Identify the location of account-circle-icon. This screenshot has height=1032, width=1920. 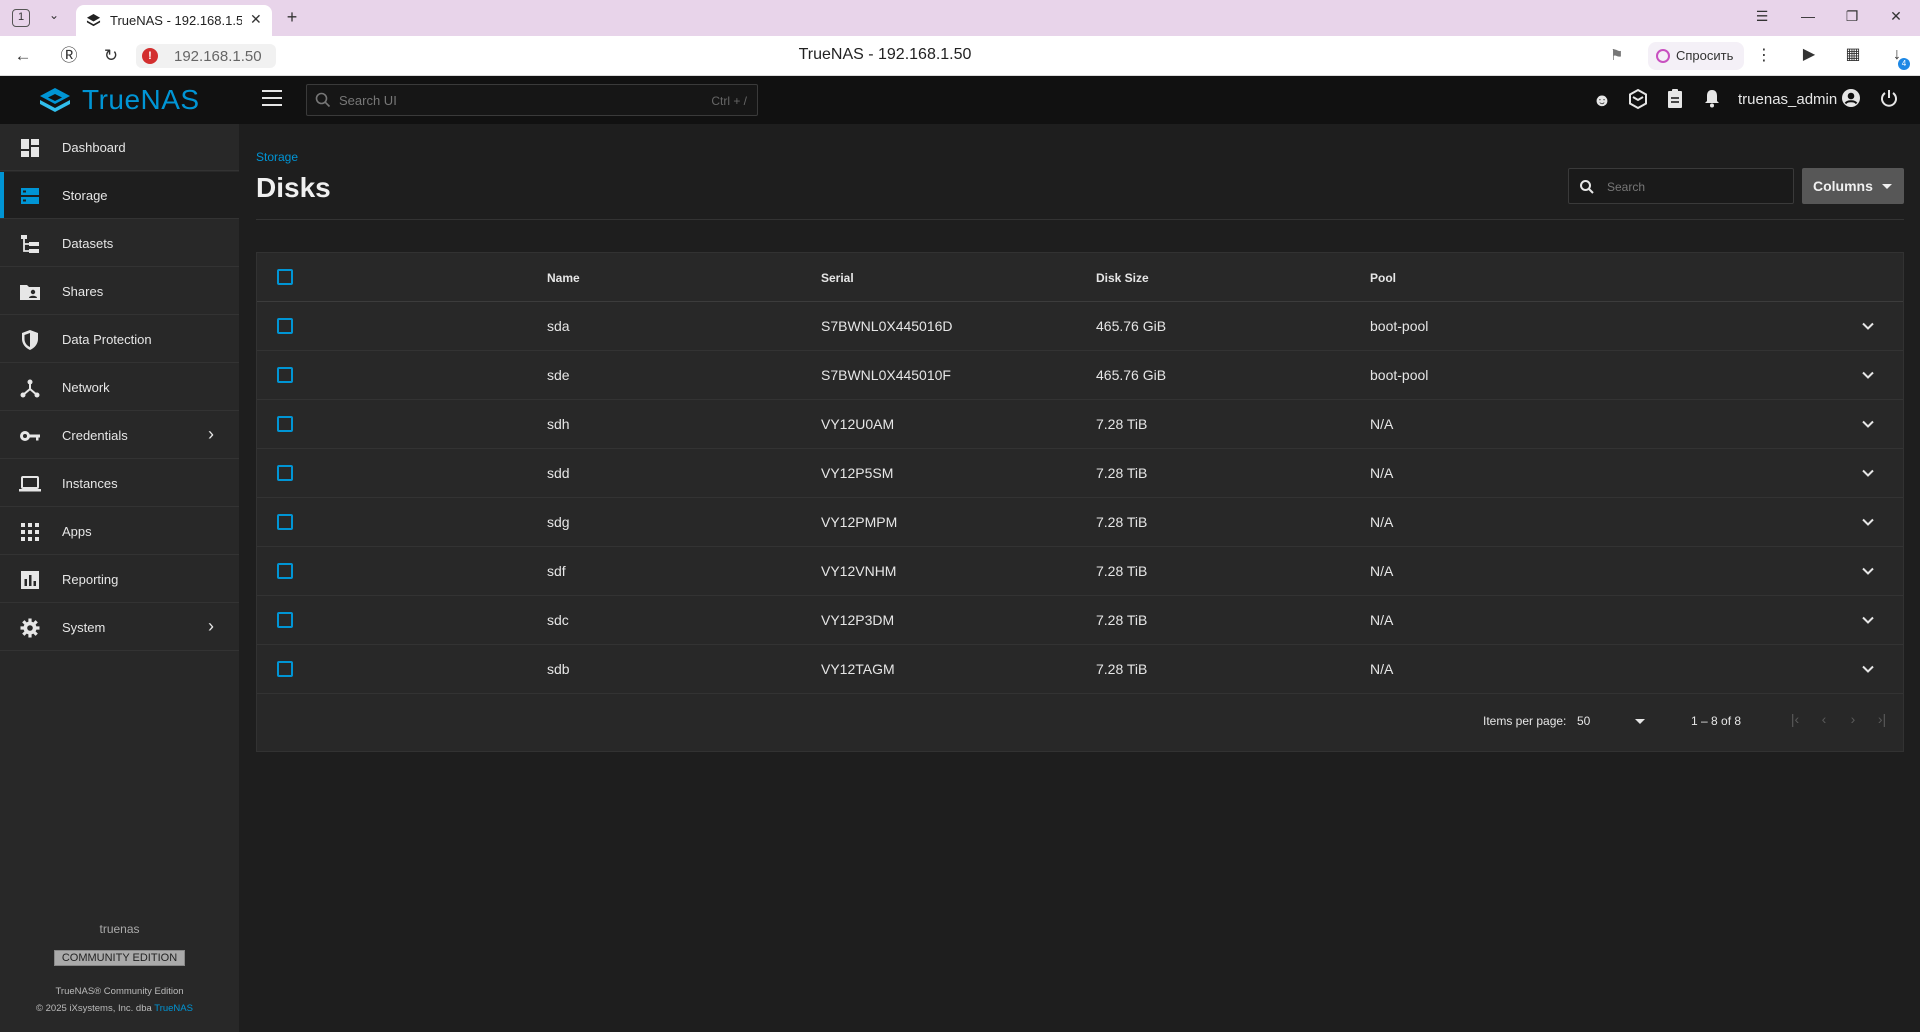
(1851, 100).